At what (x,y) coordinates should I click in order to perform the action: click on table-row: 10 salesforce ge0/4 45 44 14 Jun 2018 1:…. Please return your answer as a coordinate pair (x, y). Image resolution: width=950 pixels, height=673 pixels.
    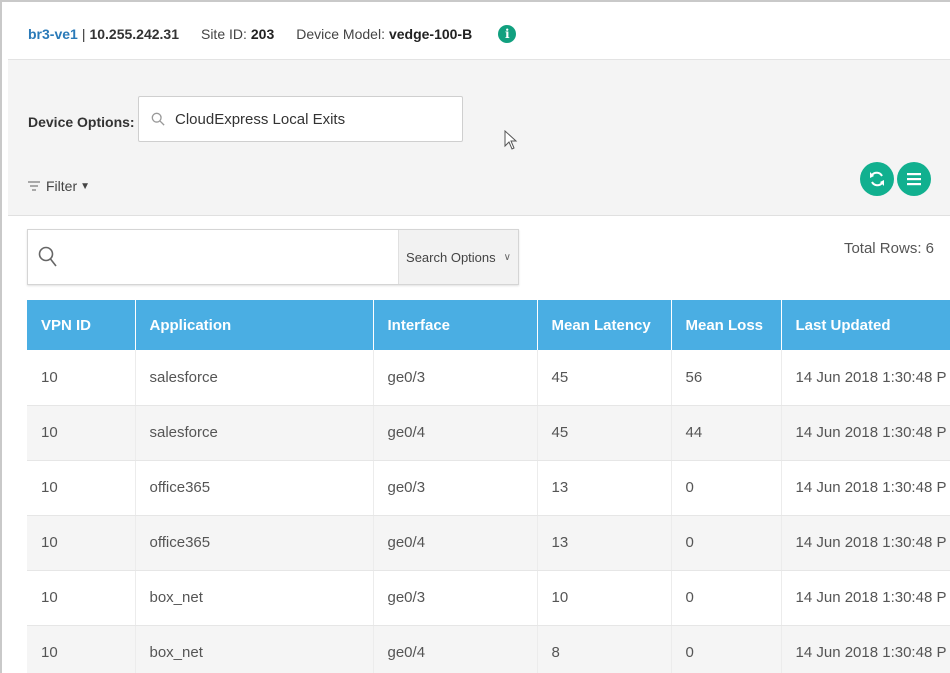
    Looking at the image, I should click on (488, 433).